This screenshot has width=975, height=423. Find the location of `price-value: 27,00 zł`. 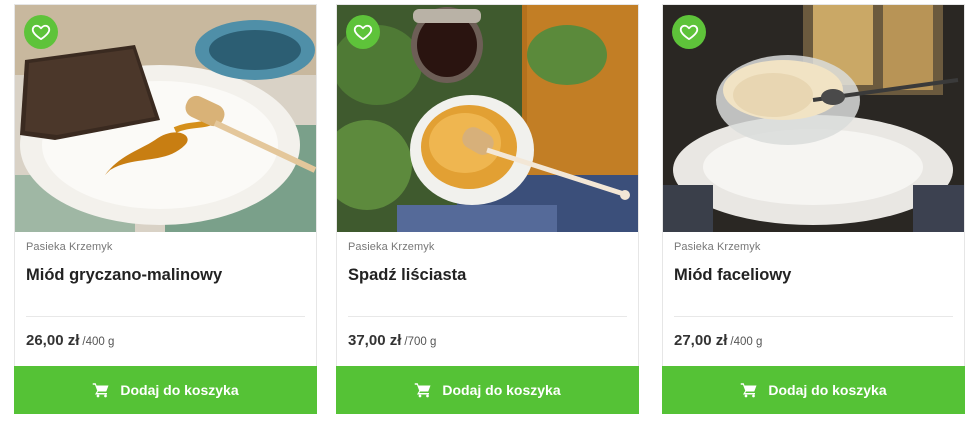

price-value: 27,00 zł is located at coordinates (701, 340).